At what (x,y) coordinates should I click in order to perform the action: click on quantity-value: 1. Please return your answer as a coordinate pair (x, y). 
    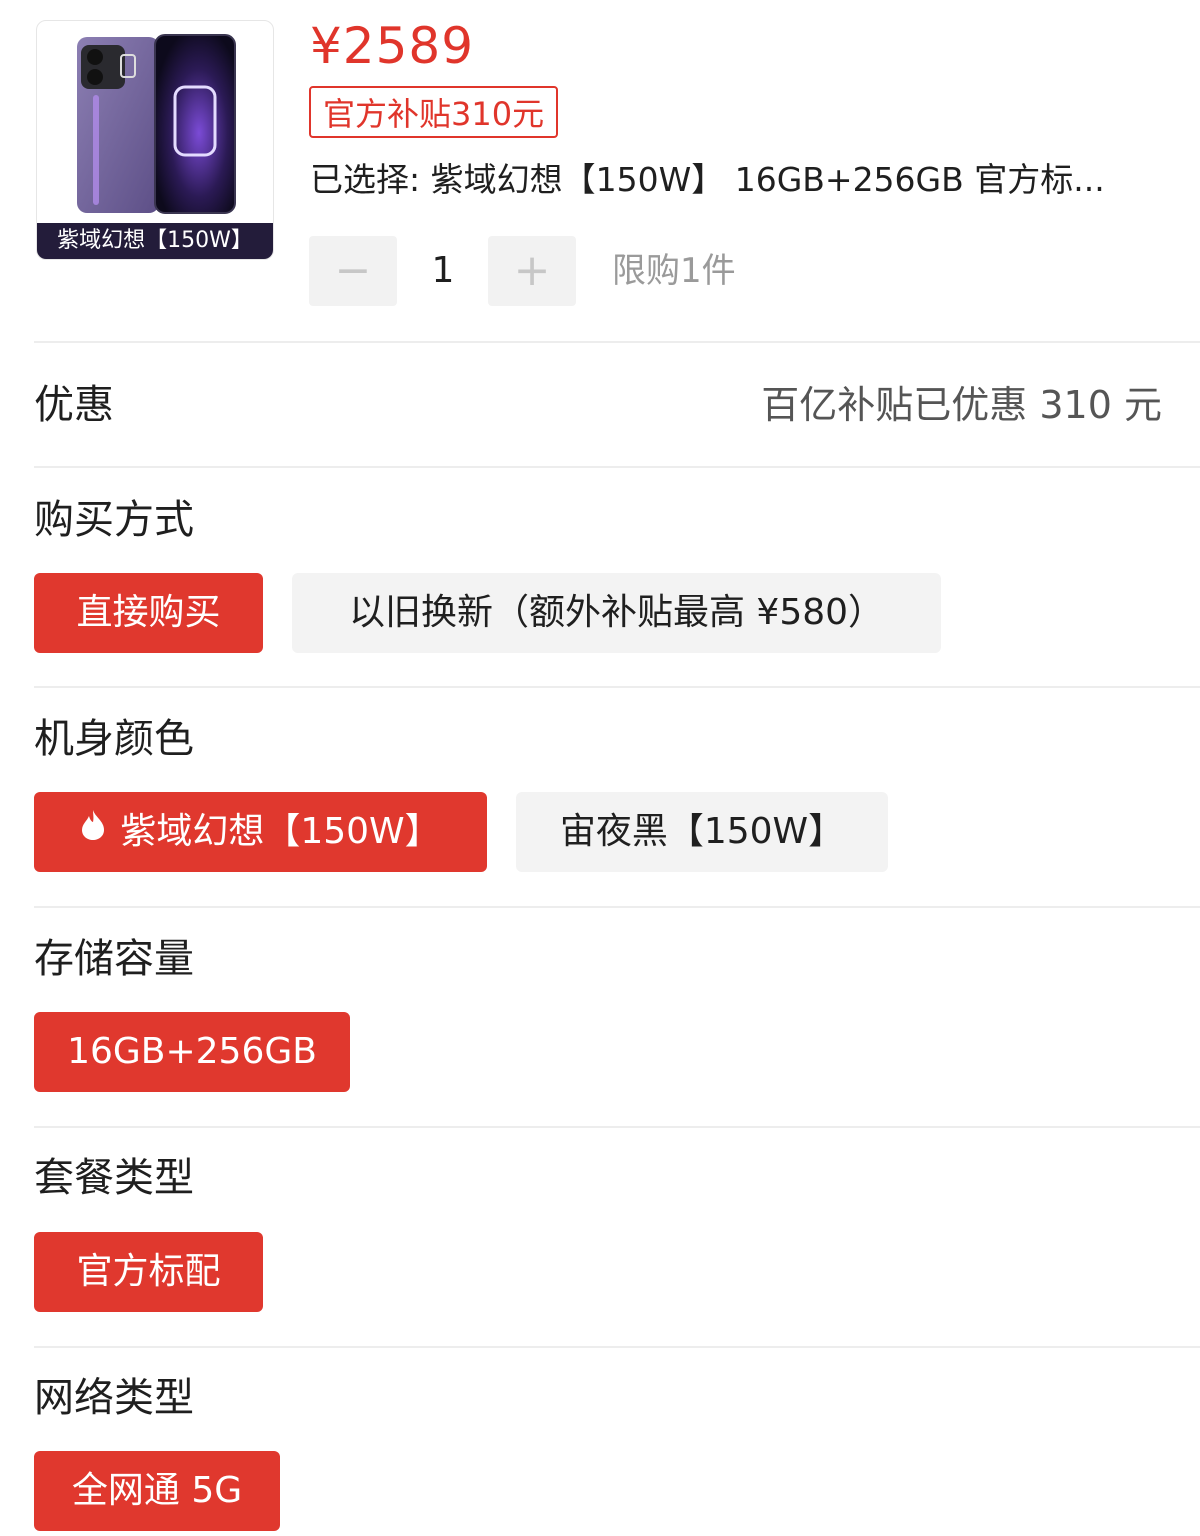
    Looking at the image, I should click on (443, 270).